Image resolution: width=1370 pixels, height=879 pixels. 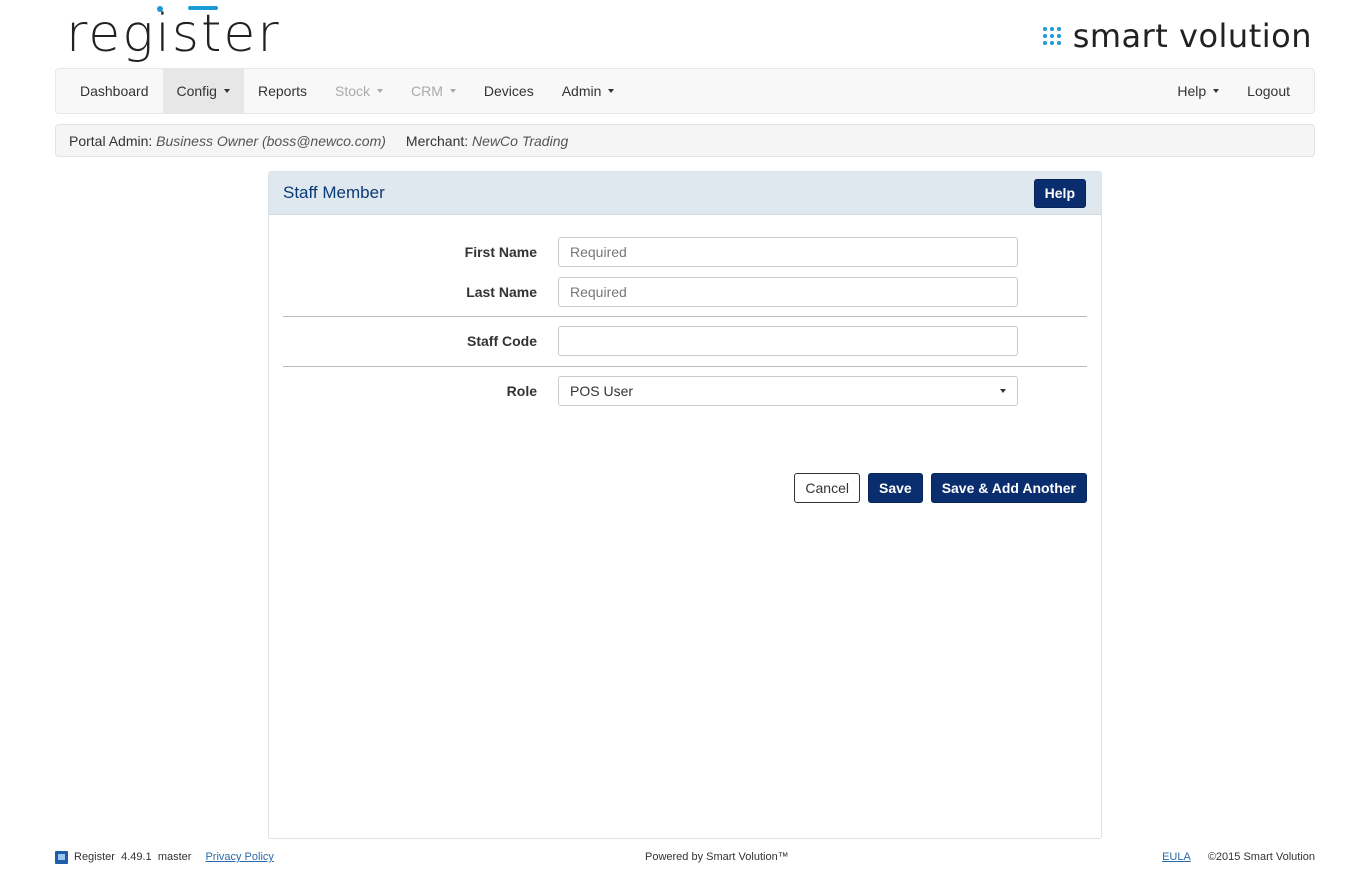 I want to click on role-selected-value: POS User, so click(x=602, y=391).